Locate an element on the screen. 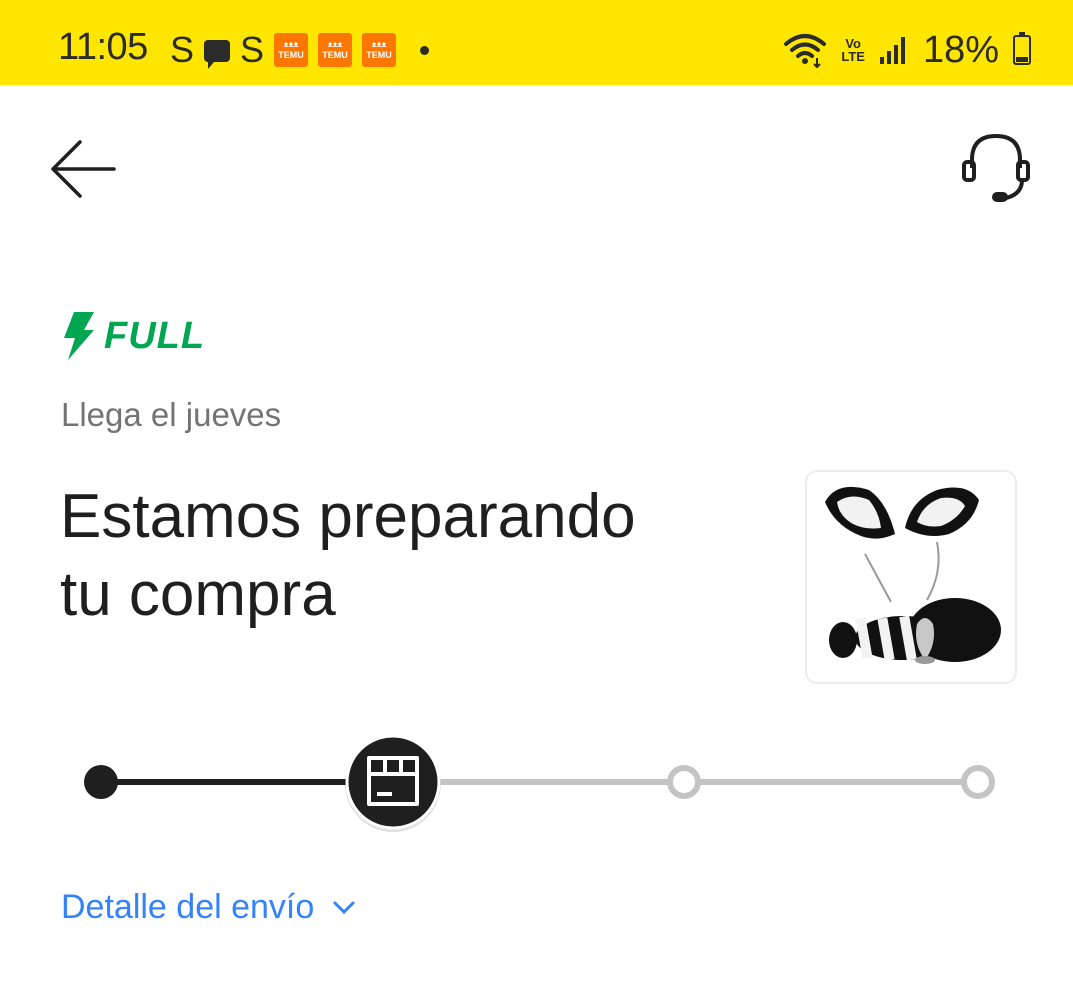  step-shipped-dot is located at coordinates (684, 782).